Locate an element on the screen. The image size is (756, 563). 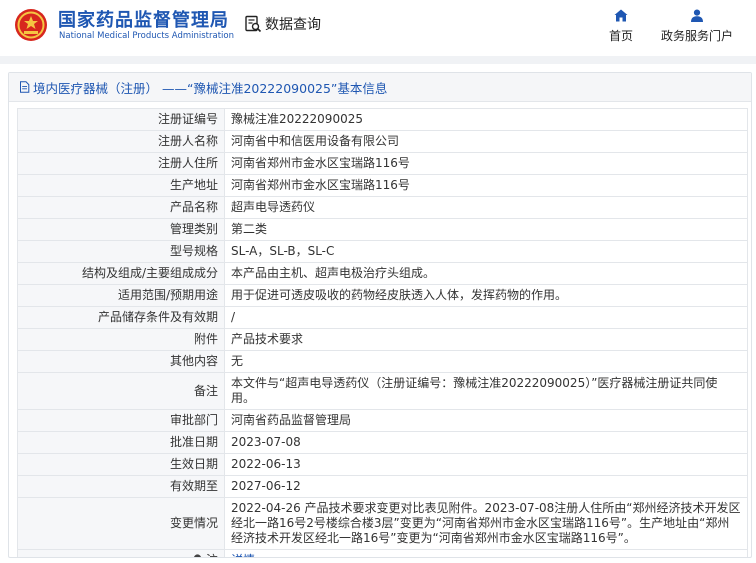
header-divider is located at coordinates (378, 60).